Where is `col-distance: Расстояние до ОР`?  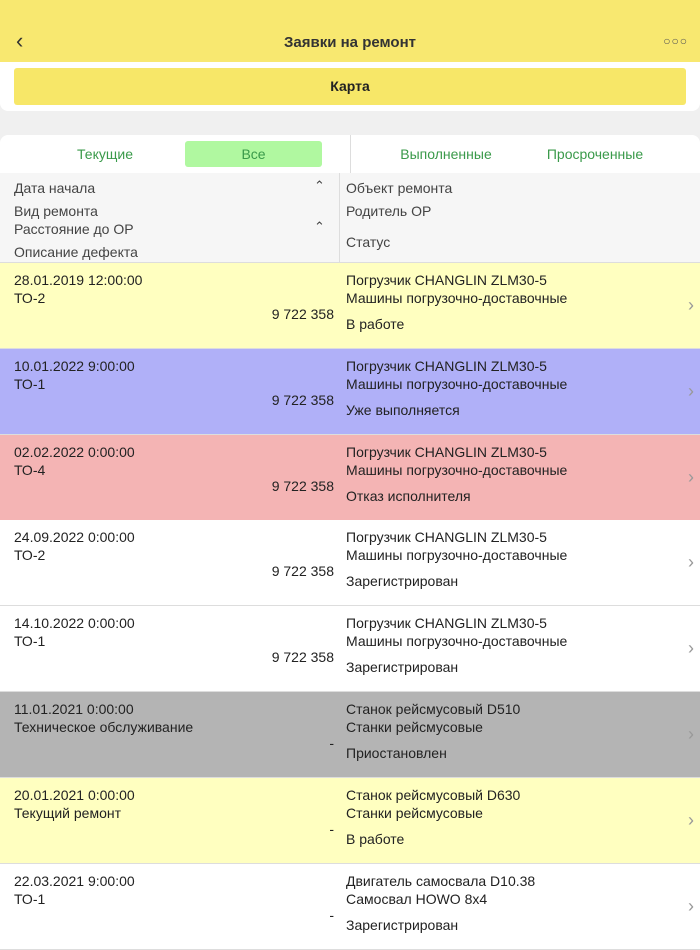
col-distance: Расстояние до ОР is located at coordinates (74, 229).